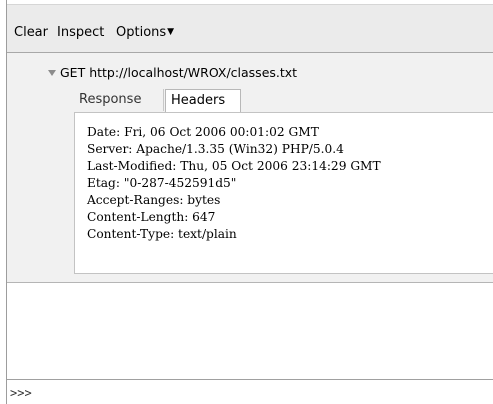  Describe the element at coordinates (119, 100) in the screenshot. I see `tab-response: Response` at that location.